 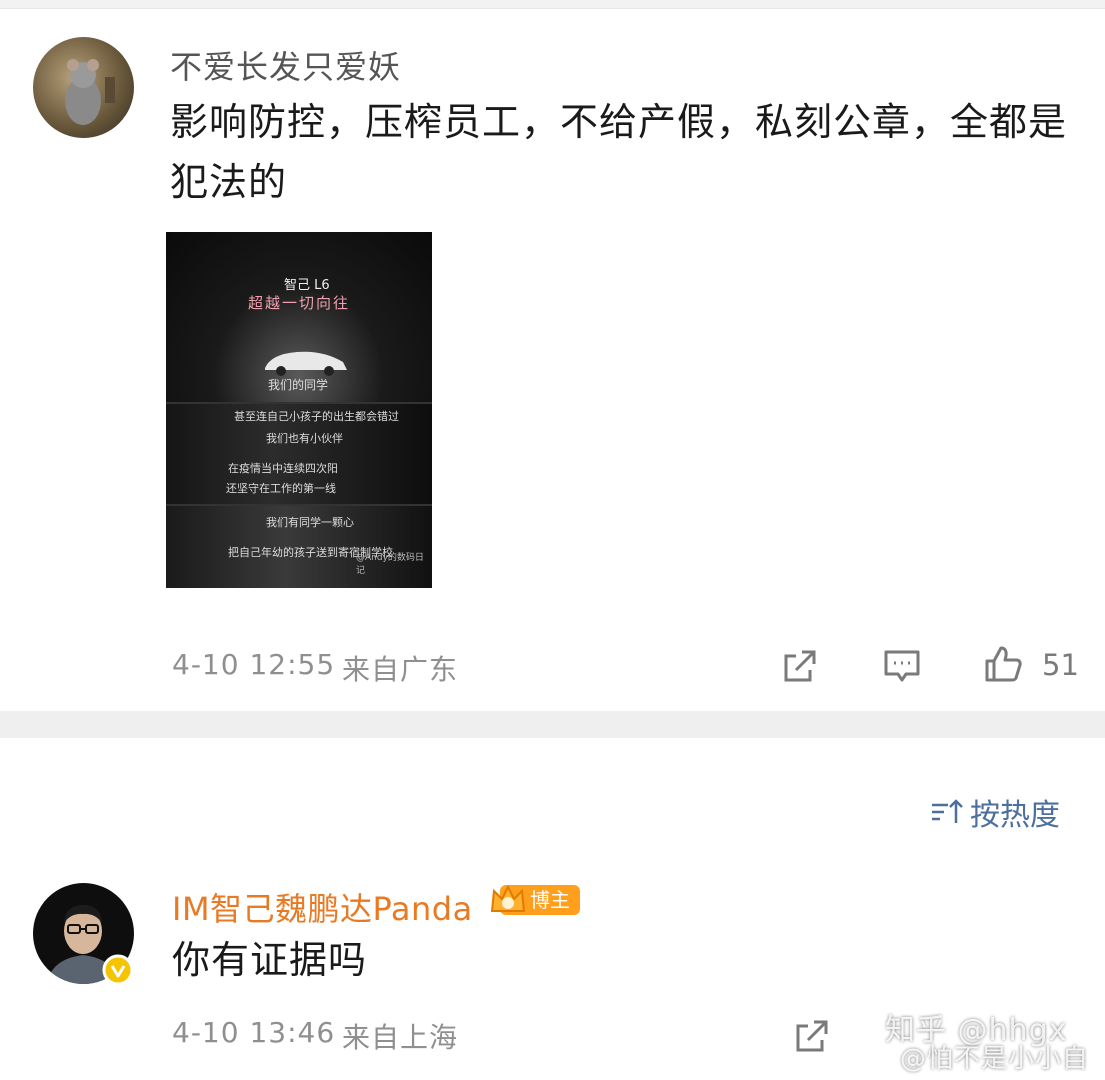 What do you see at coordinates (1003, 664) in the screenshot?
I see `like-icon` at bounding box center [1003, 664].